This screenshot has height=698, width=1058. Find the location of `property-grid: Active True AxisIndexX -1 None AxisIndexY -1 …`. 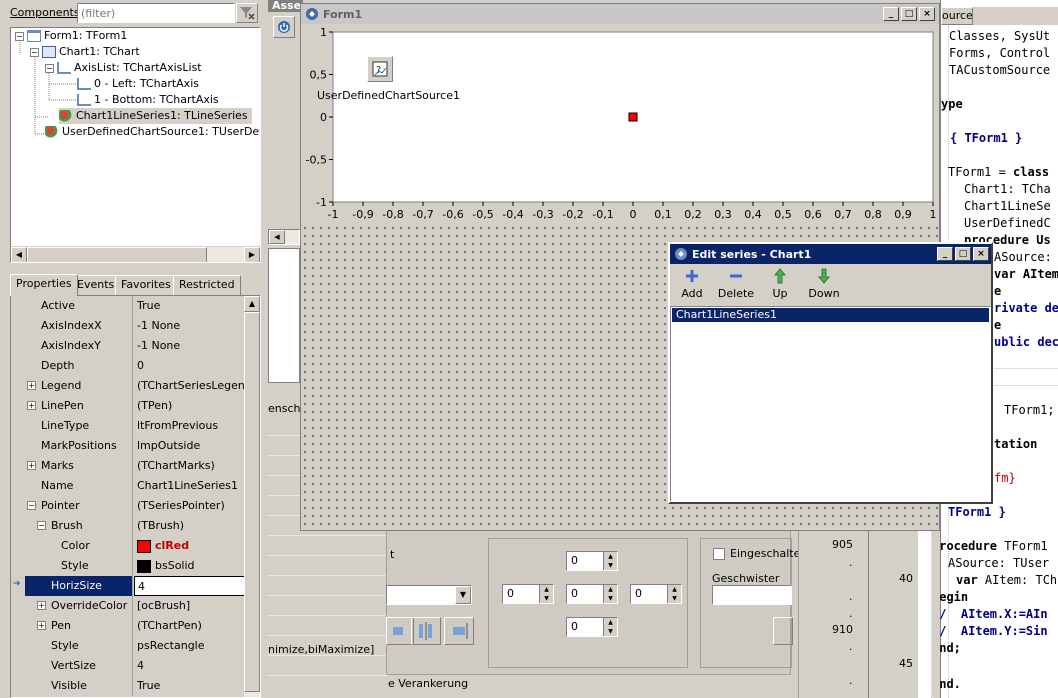

property-grid: Active True AxisIndexX -1 None AxisIndexY -1 … is located at coordinates (135, 496).